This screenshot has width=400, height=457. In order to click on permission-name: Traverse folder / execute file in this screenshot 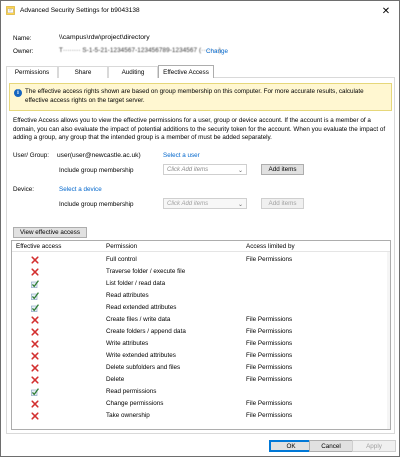, I will do `click(146, 271)`.